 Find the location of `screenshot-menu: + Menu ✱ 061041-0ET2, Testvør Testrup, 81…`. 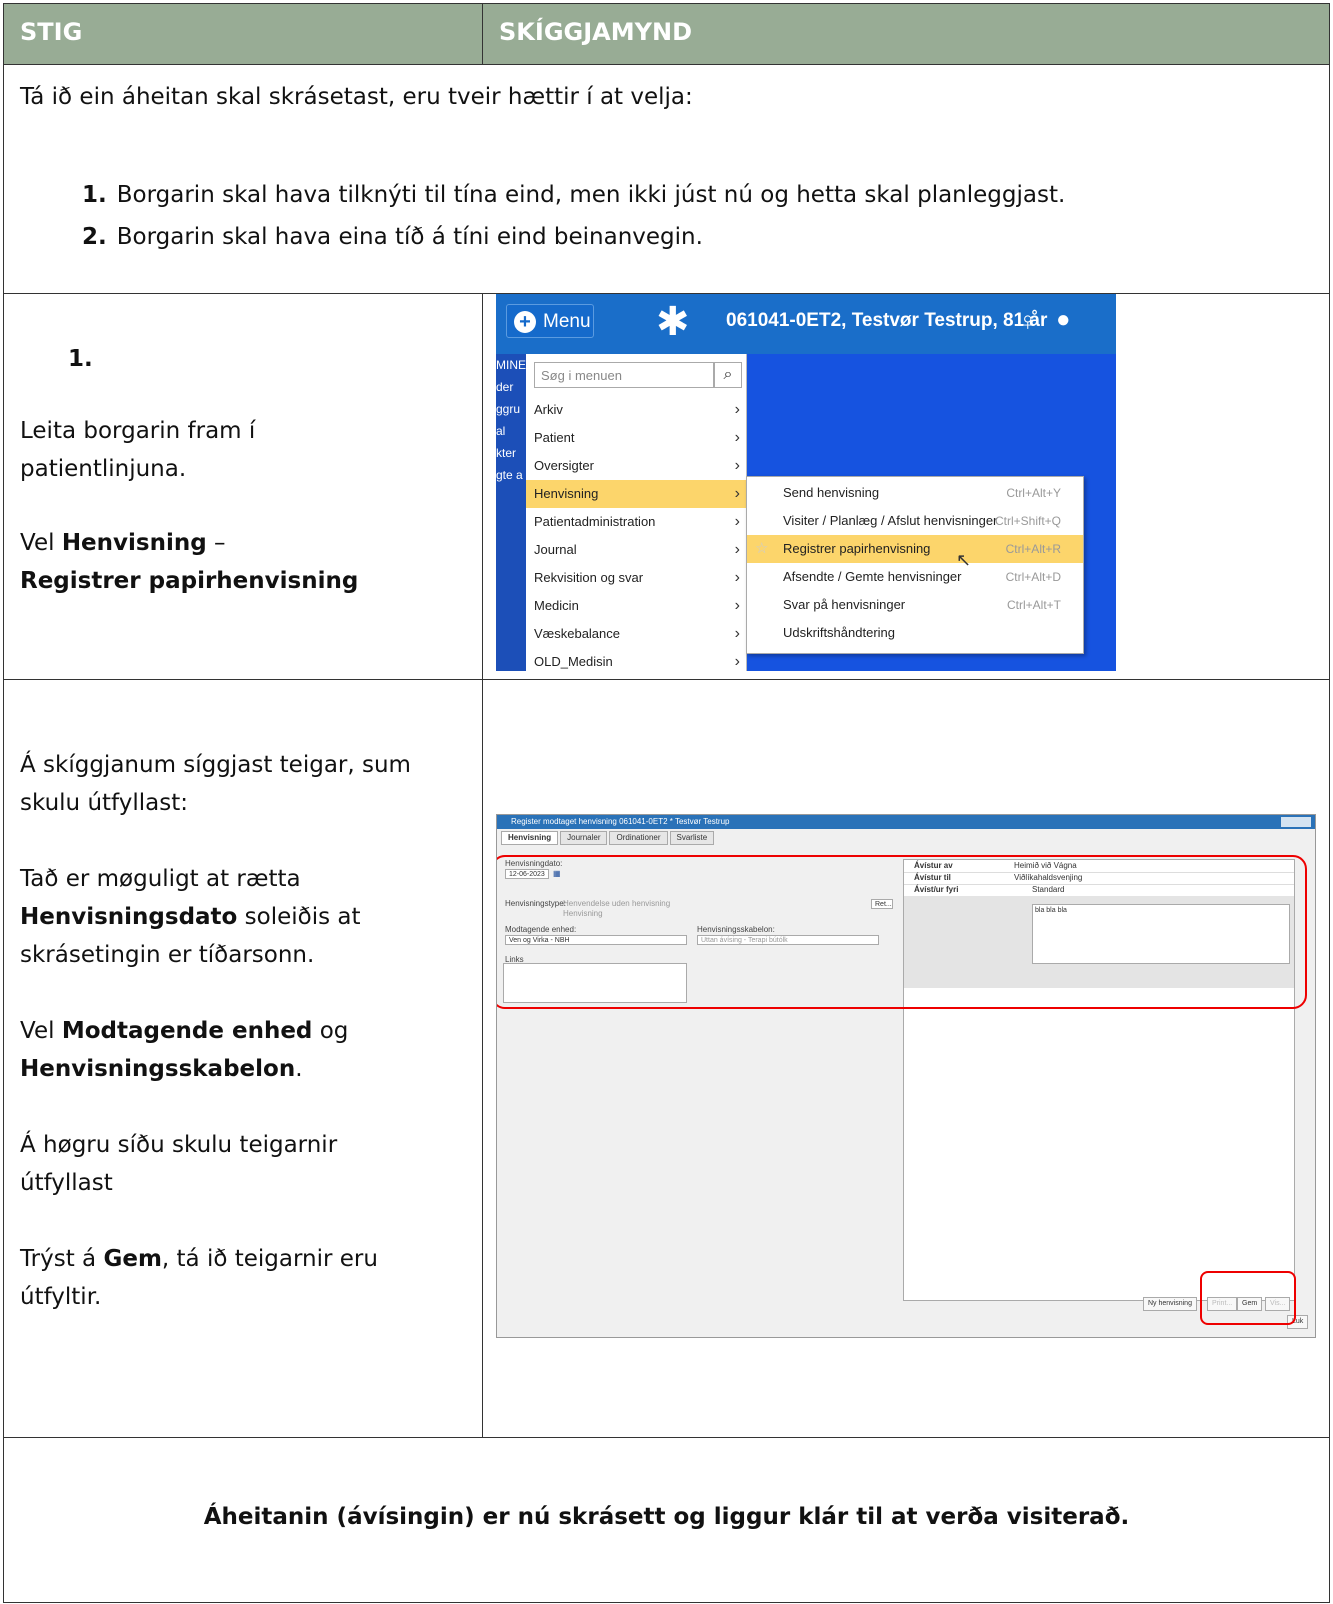

screenshot-menu: + Menu ✱ 061041-0ET2, Testvør Testrup, 81… is located at coordinates (806, 482).